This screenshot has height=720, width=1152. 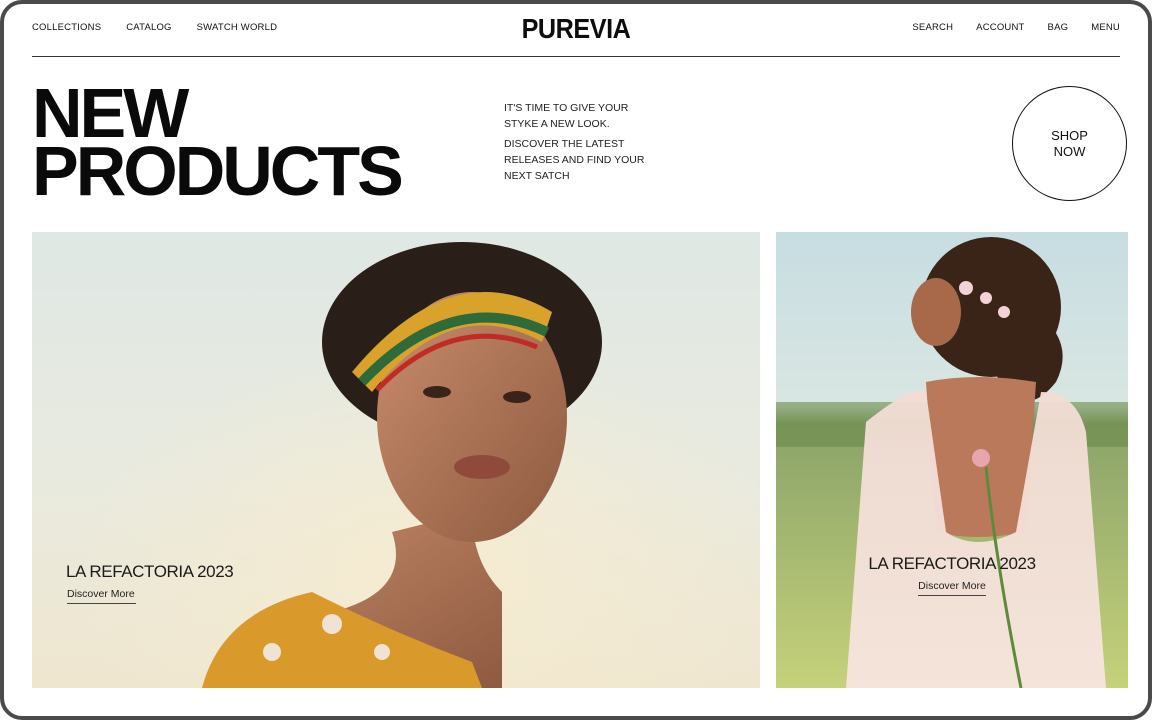 What do you see at coordinates (150, 583) in the screenshot?
I see `card-main-caption: LA REFACTORIA 2023 Discover More` at bounding box center [150, 583].